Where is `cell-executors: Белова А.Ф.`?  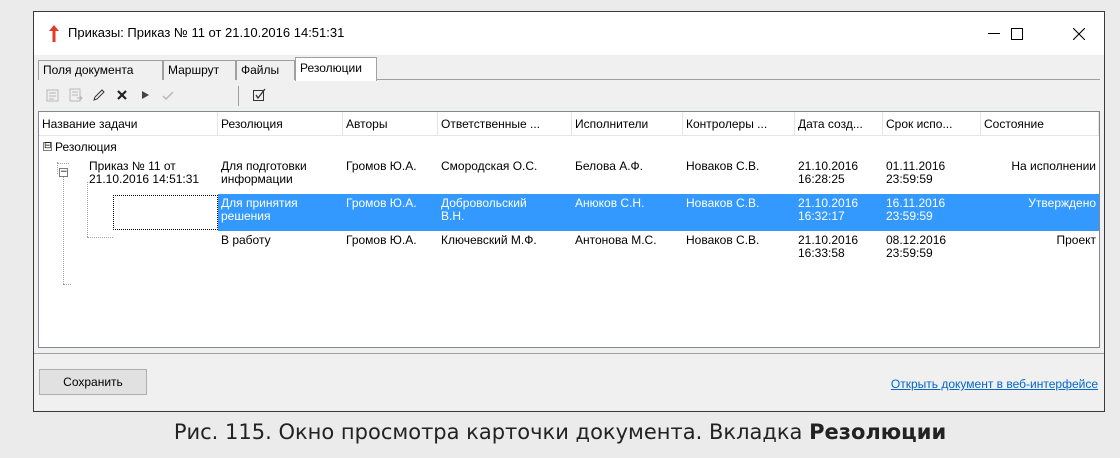 cell-executors: Белова А.Ф. is located at coordinates (609, 166).